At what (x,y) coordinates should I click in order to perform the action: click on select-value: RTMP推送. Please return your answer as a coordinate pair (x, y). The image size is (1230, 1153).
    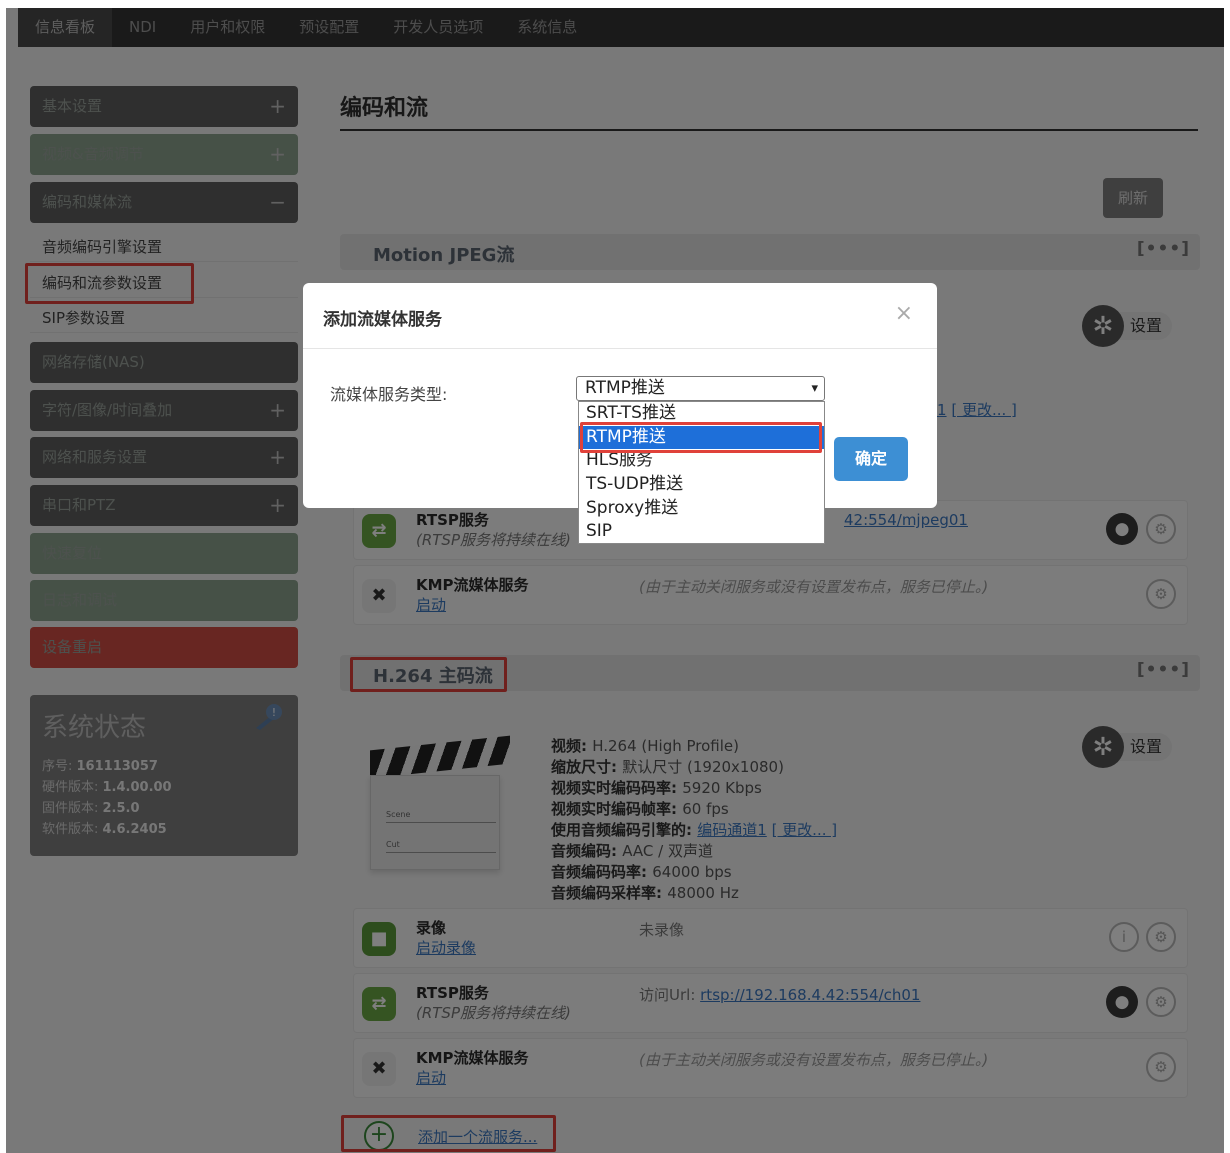
    Looking at the image, I should click on (625, 388).